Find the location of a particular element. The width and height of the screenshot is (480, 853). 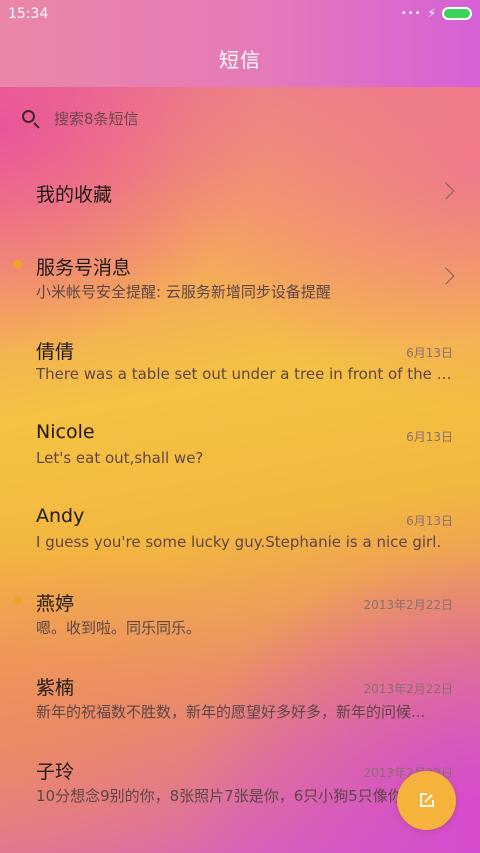

conversation-name: 紫楠 is located at coordinates (55, 688).